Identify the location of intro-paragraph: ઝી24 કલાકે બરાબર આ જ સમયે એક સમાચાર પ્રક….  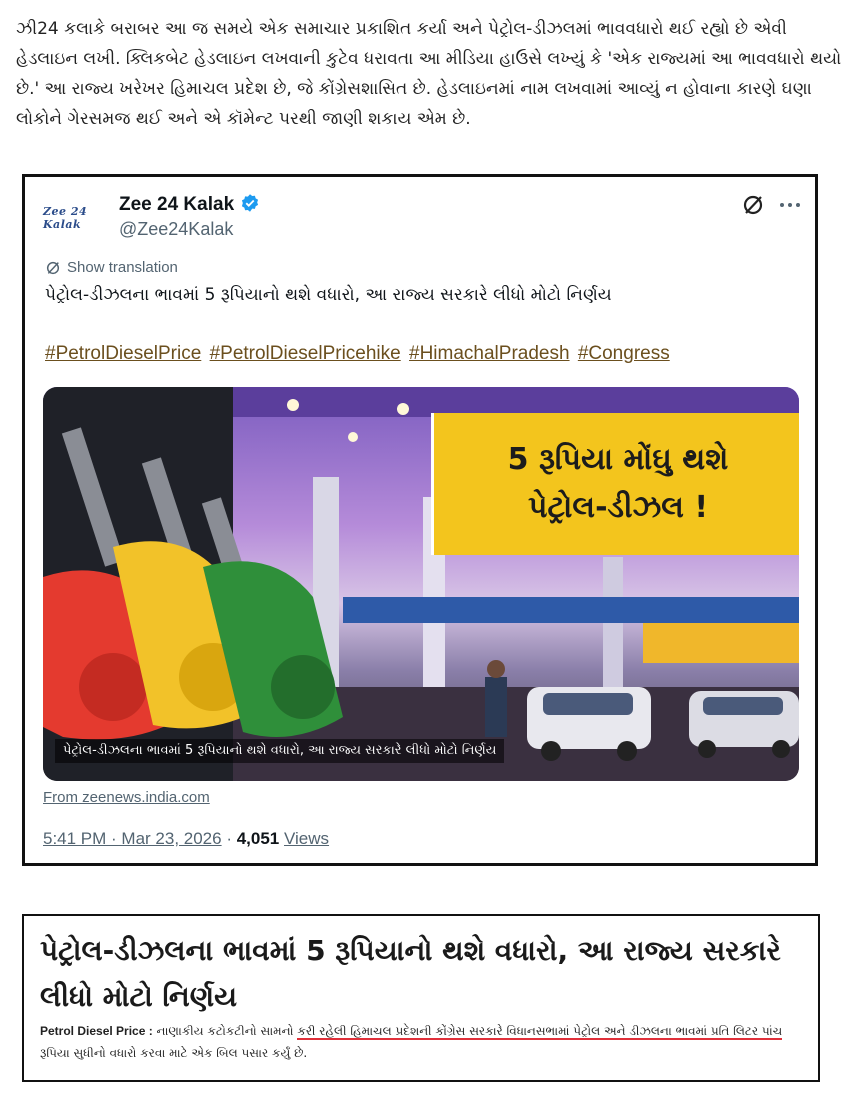
(429, 74).